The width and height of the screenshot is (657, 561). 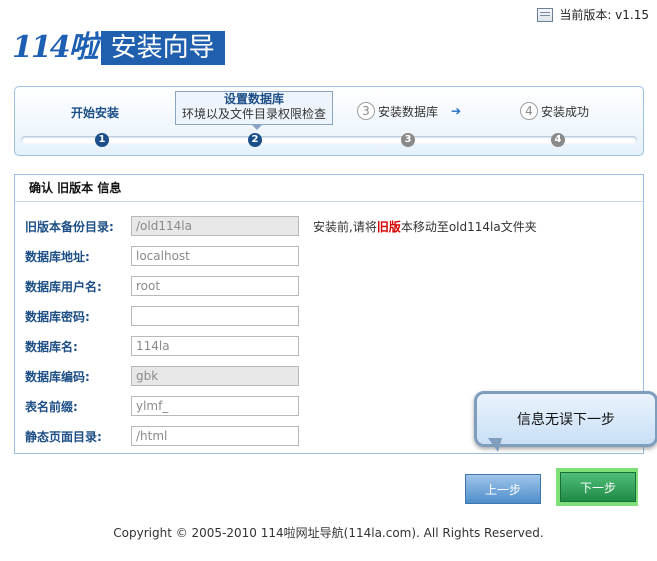 What do you see at coordinates (388, 226) in the screenshot?
I see `hint-text-bold: 旧版` at bounding box center [388, 226].